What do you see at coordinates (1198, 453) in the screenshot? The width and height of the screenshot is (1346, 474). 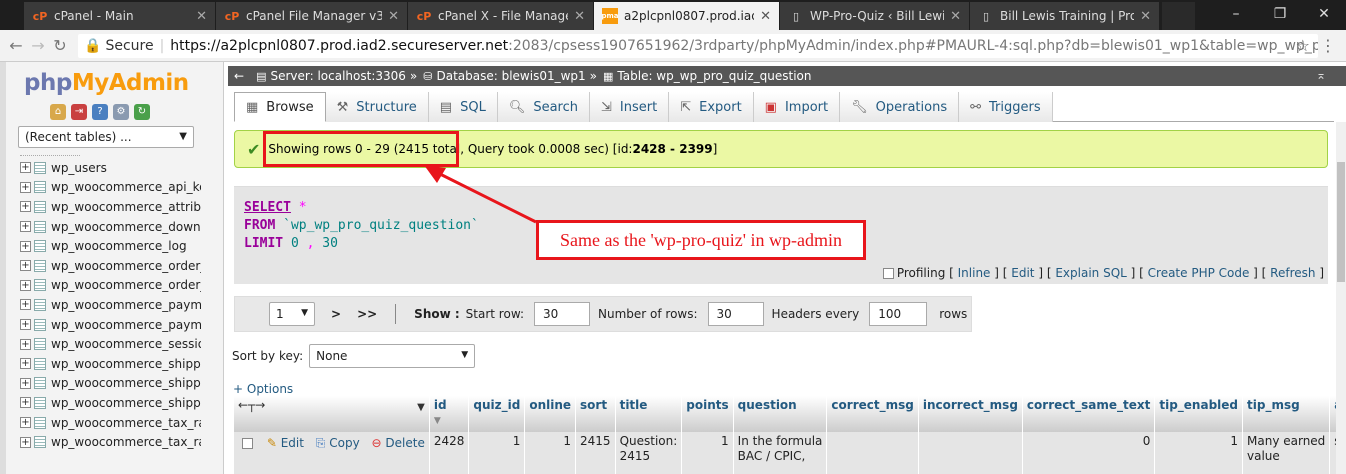 I see `cell-tip-enabled: 1` at bounding box center [1198, 453].